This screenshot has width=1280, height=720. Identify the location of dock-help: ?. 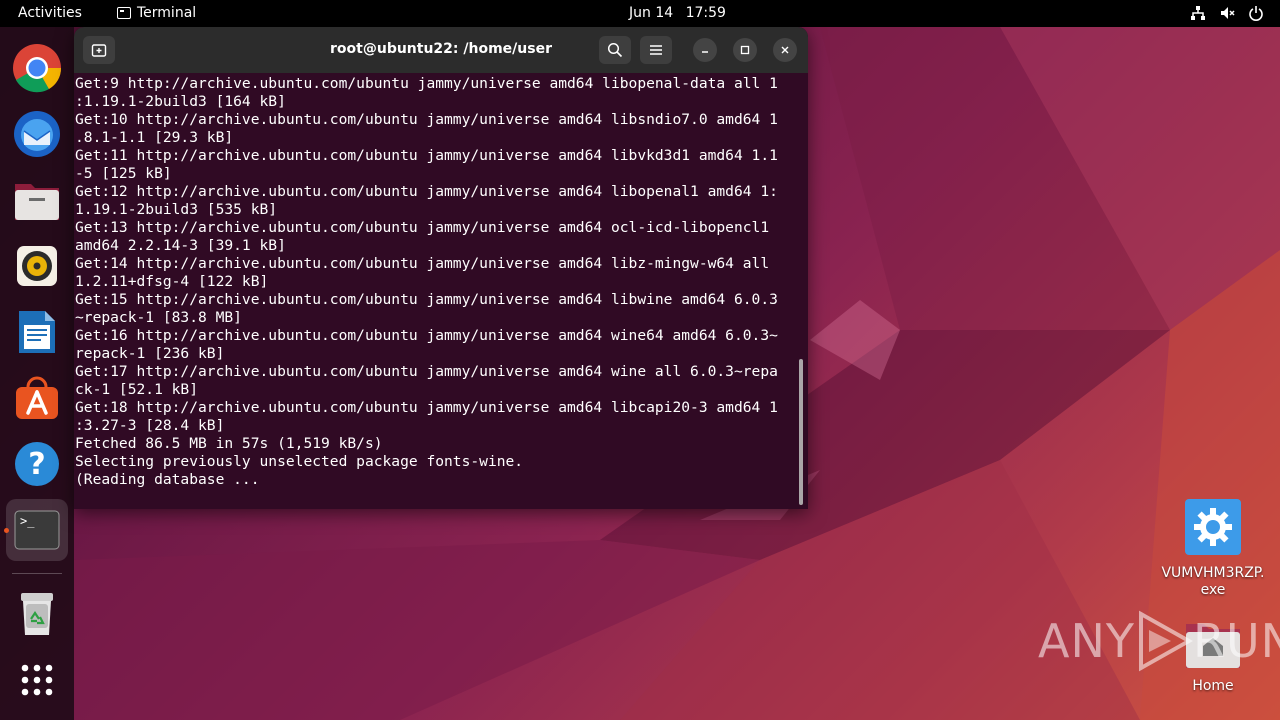
(37, 464).